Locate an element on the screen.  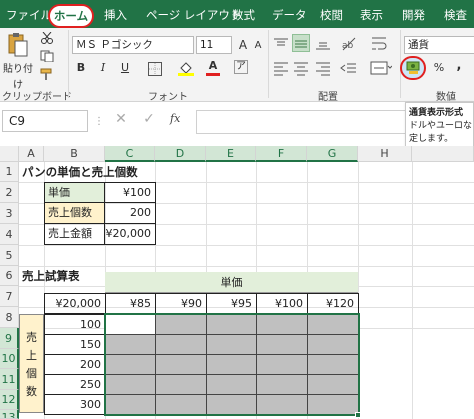
row-header: 13 is located at coordinates (9, 414).